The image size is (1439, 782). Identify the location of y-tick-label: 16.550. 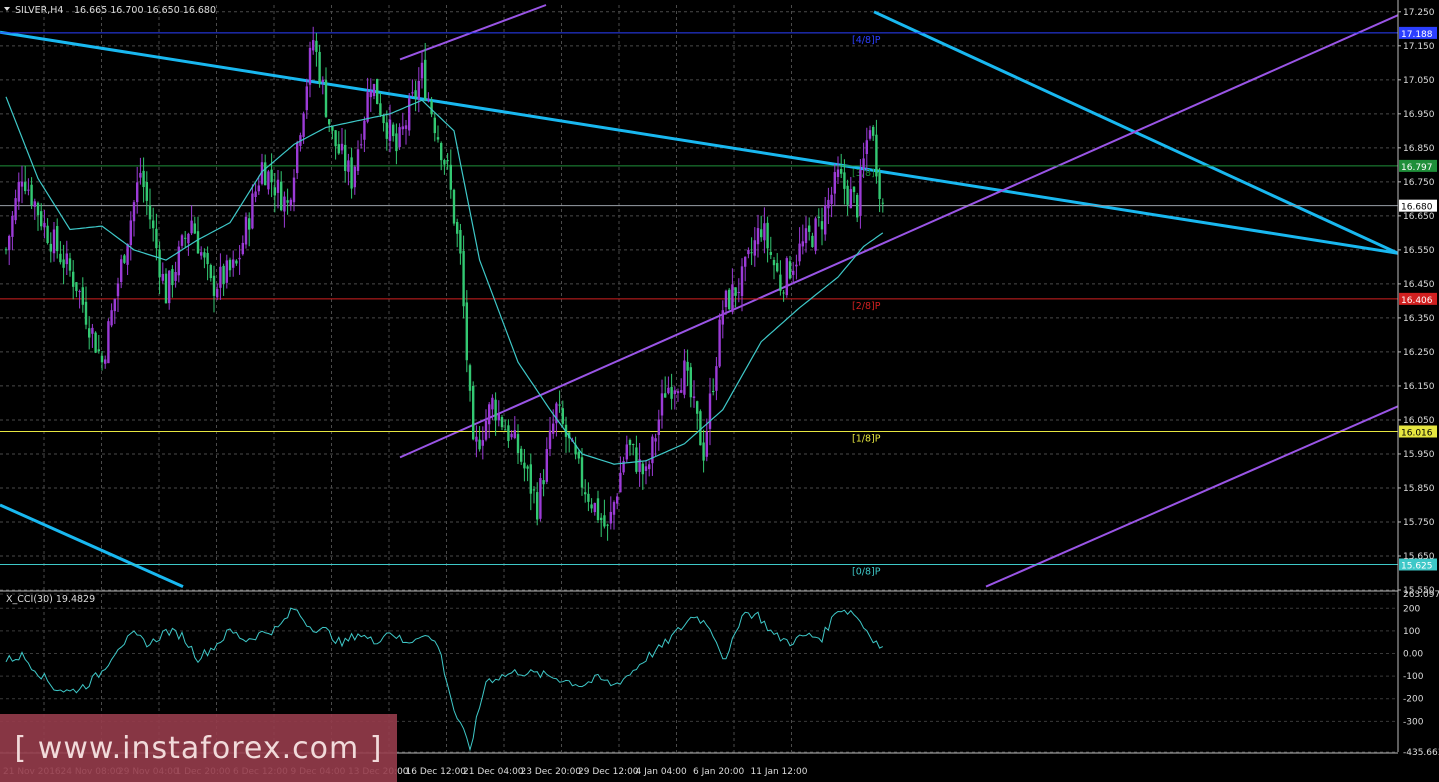
(1419, 251).